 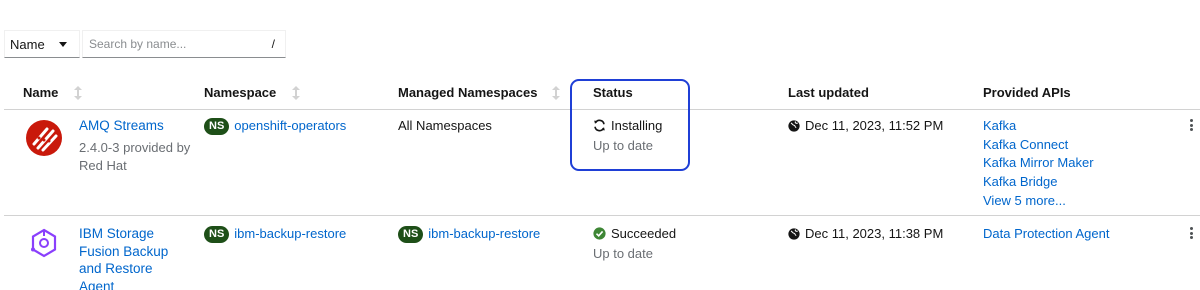 I want to click on status-highlight-box, so click(x=630, y=125).